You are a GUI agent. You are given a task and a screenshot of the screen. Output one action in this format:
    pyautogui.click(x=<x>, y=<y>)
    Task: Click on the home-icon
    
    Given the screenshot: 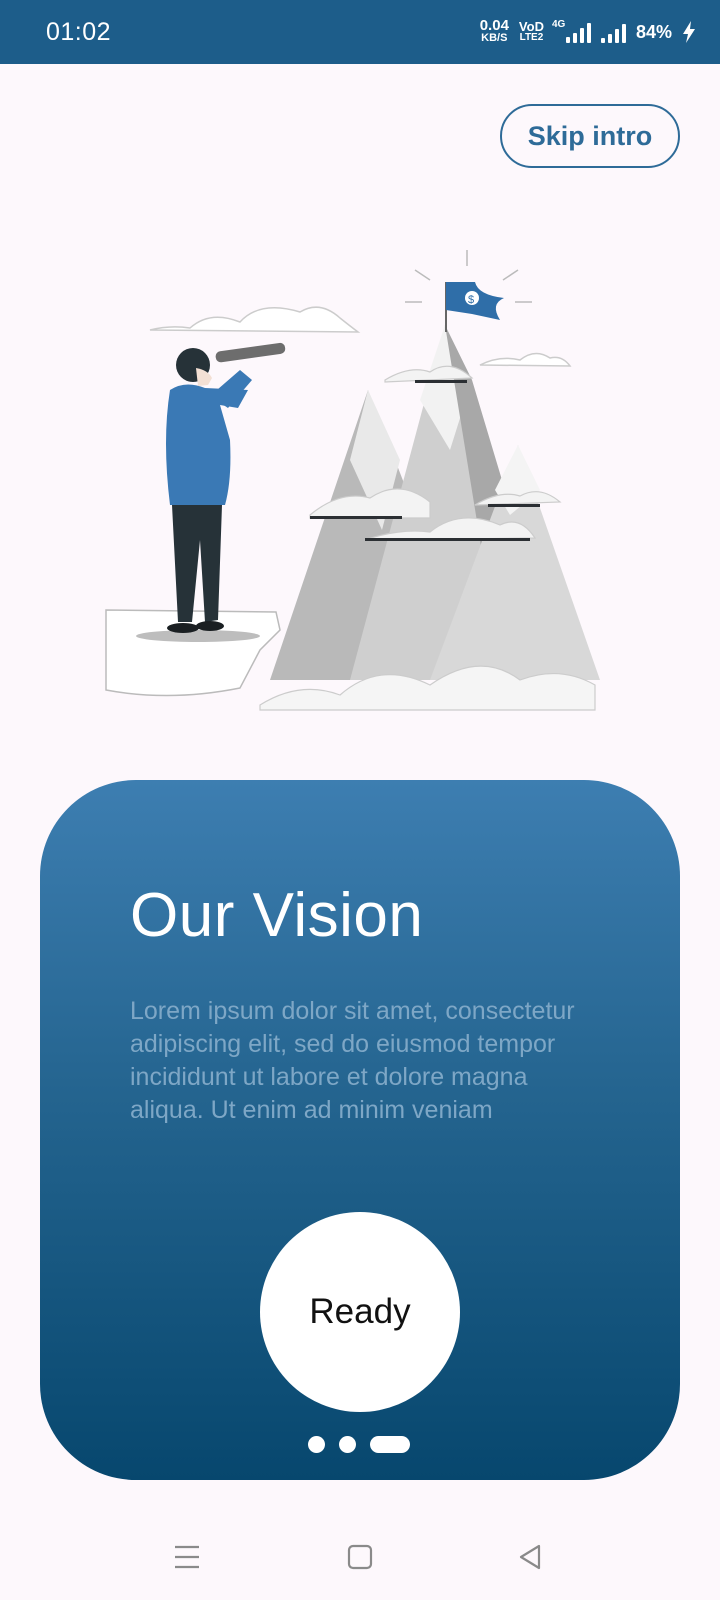 What is the action you would take?
    pyautogui.click(x=360, y=1557)
    